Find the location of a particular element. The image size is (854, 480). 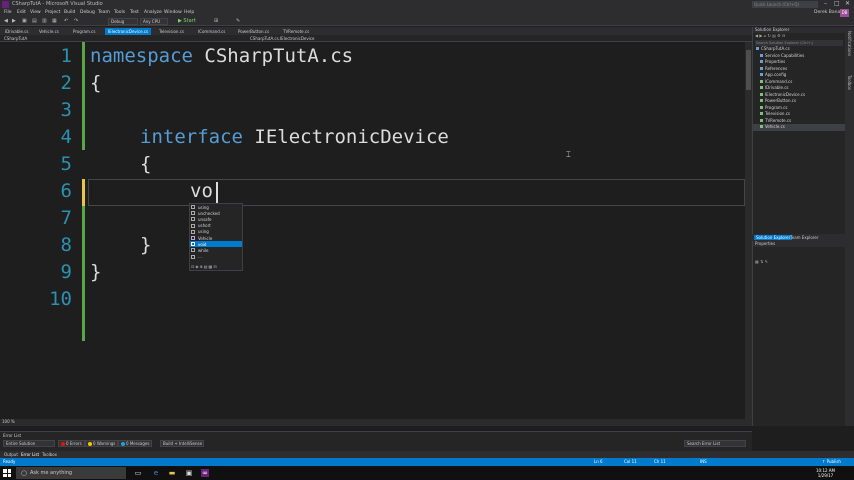

side-rail: Notifications Toolbox is located at coordinates (849, 226).